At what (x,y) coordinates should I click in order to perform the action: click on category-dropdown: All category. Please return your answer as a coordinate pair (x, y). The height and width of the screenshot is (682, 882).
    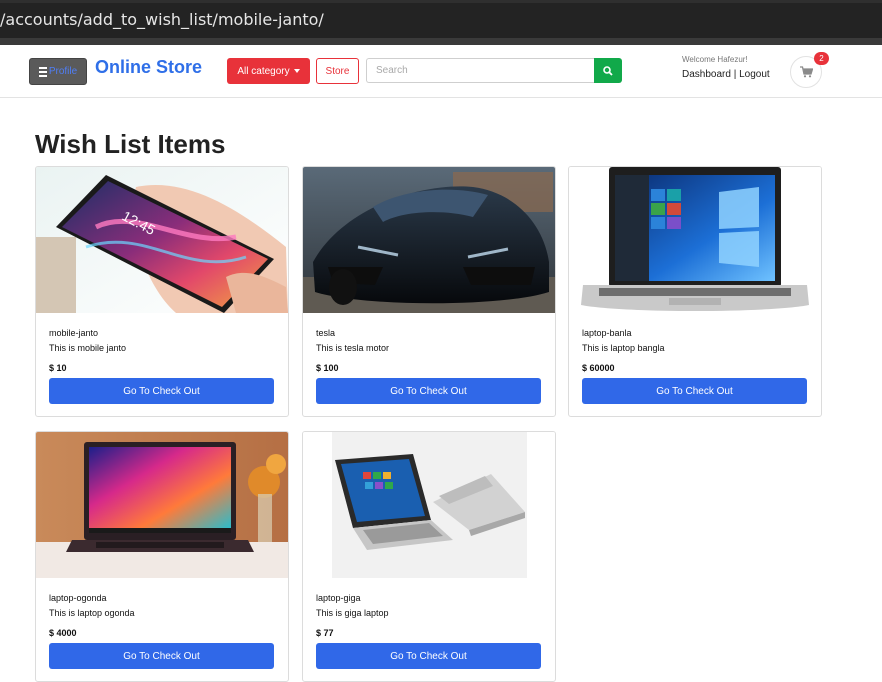
    Looking at the image, I should click on (268, 71).